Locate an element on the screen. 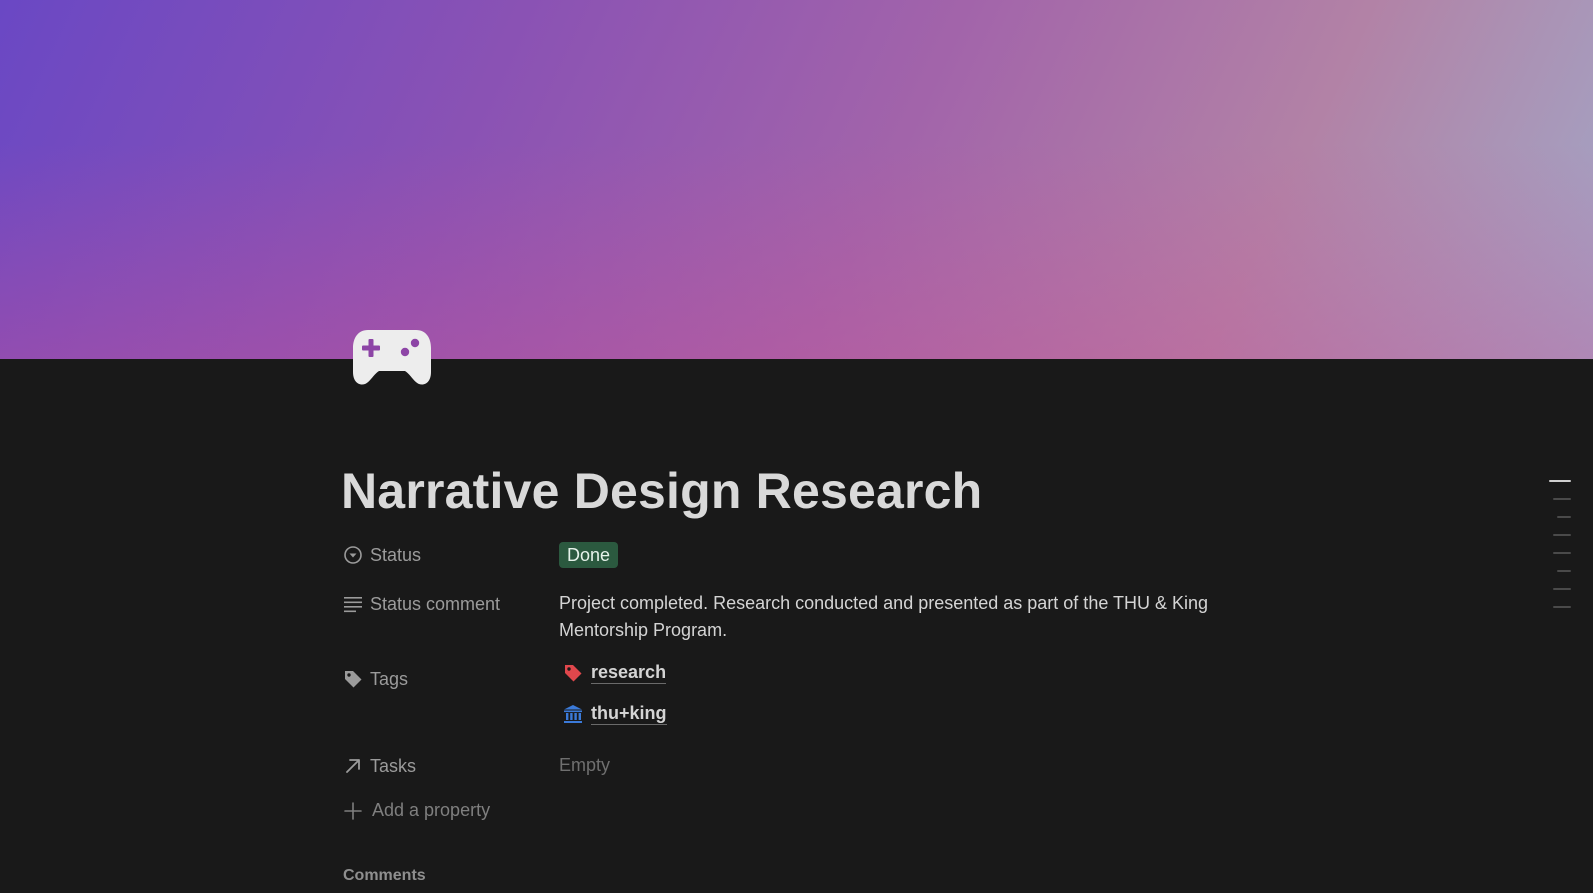  status-comment-label-text: Status comment is located at coordinates (435, 603).